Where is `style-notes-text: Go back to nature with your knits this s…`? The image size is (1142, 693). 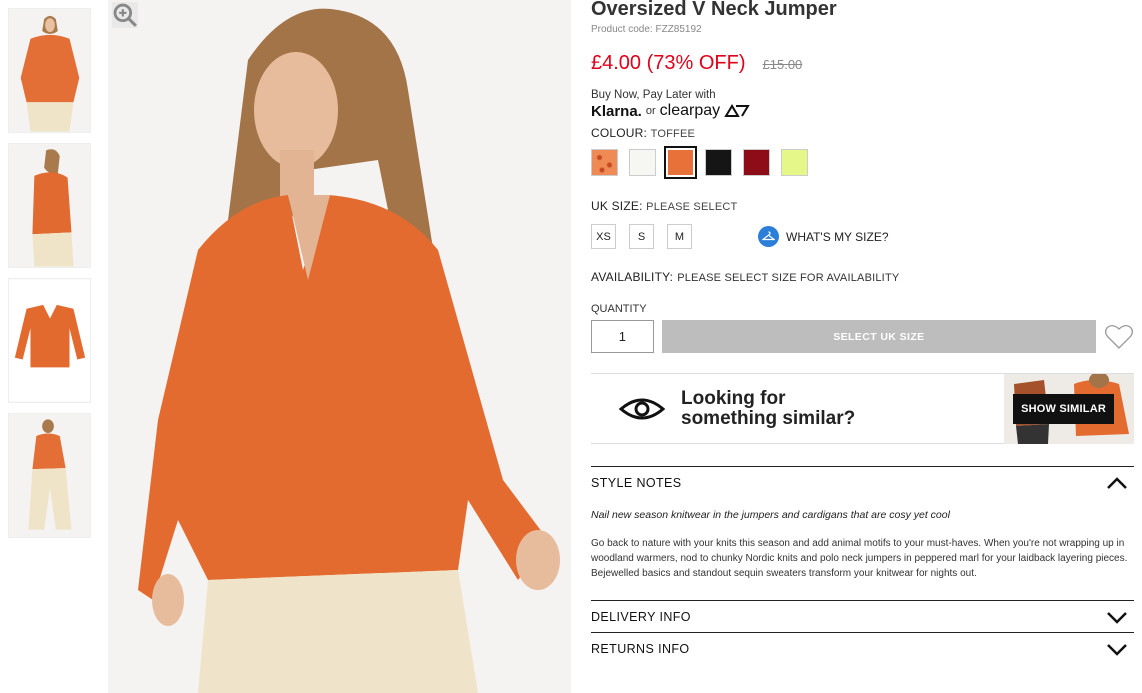
style-notes-text: Go back to nature with your knits this s… is located at coordinates (859, 558).